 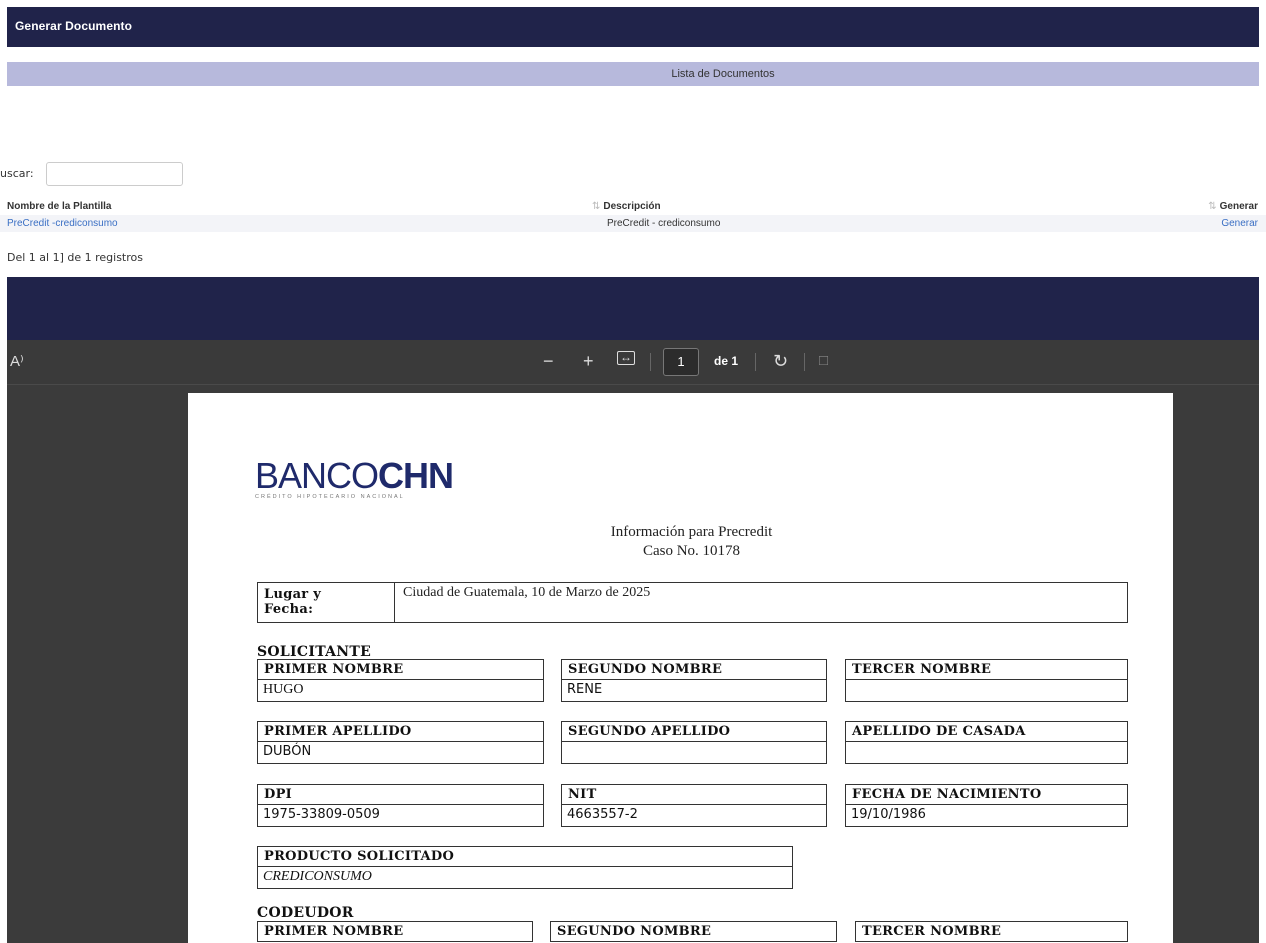 I want to click on fit-page-icon: ↔, so click(x=626, y=358).